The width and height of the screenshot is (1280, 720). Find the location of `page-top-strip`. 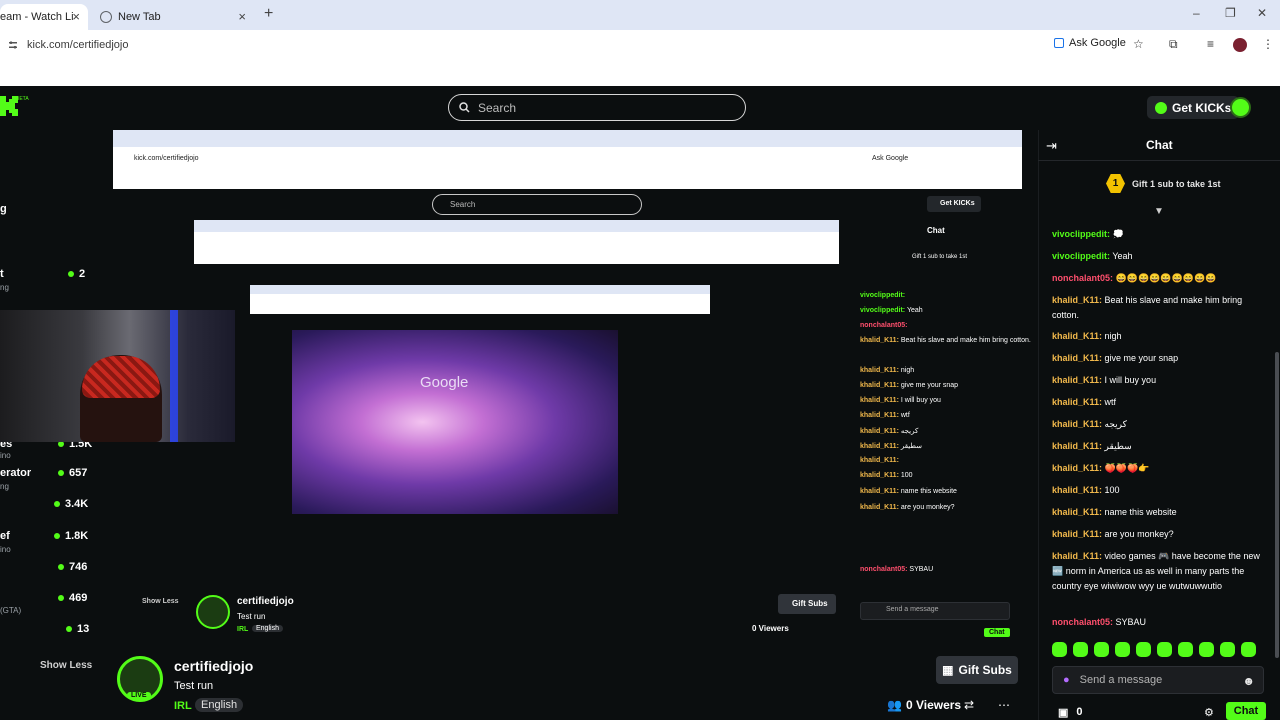

page-top-strip is located at coordinates (640, 73).